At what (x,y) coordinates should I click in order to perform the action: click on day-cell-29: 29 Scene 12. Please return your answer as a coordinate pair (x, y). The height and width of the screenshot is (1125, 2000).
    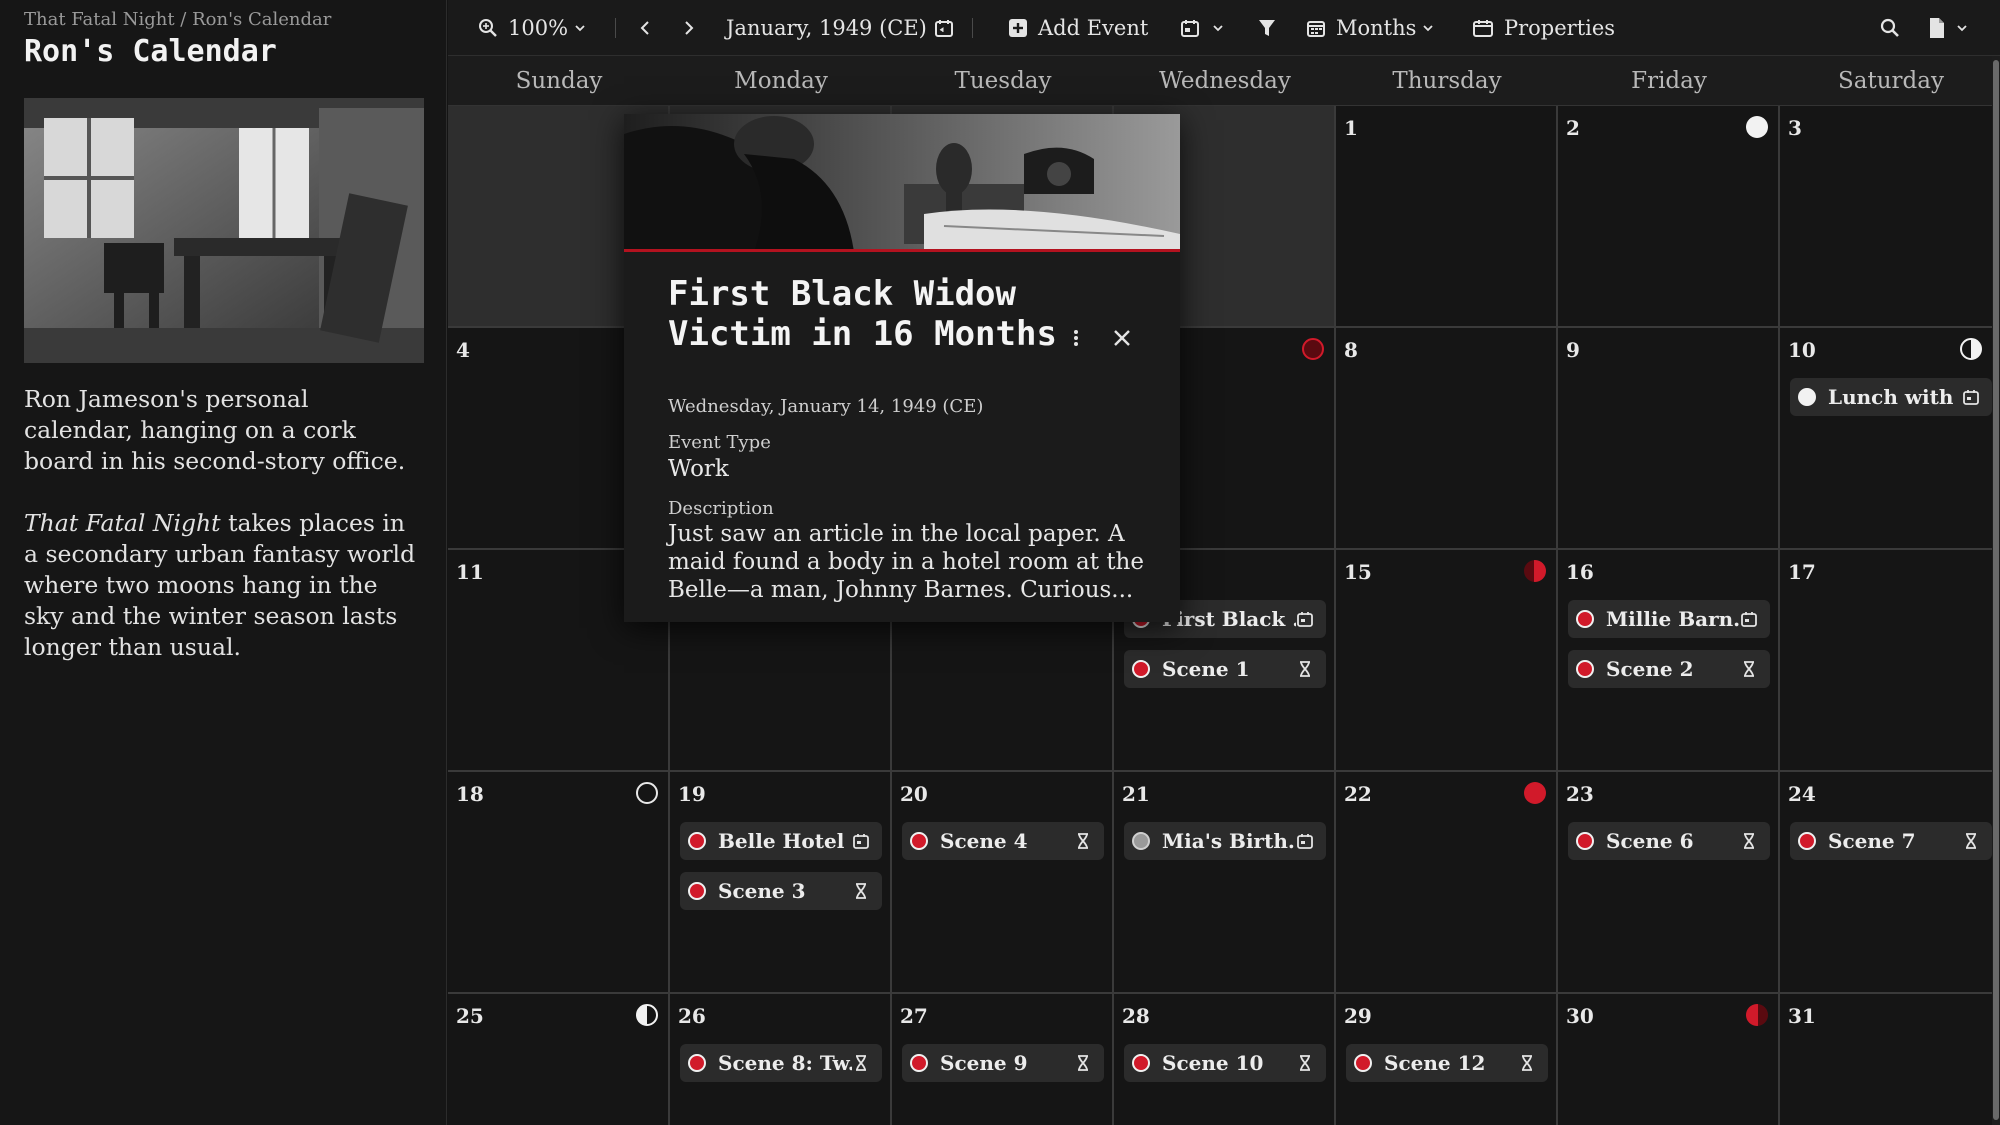
    Looking at the image, I should click on (1446, 1059).